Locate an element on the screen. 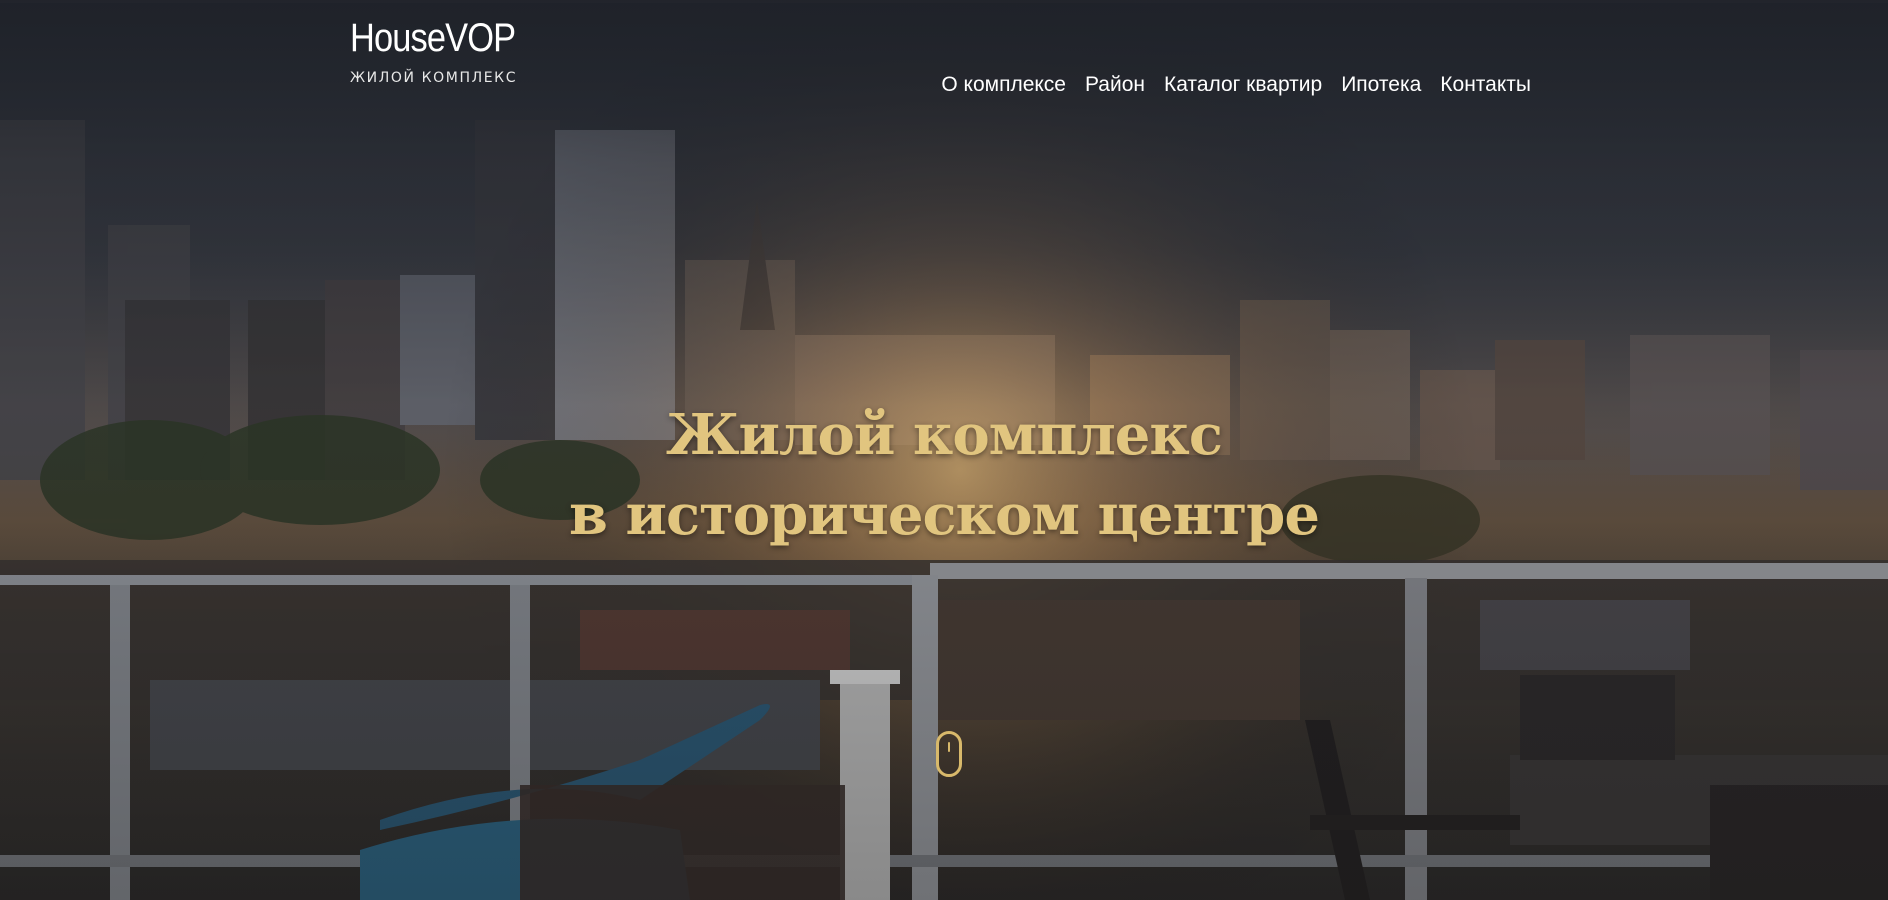  nav-item-catalog: Каталог квартир is located at coordinates (1243, 85).